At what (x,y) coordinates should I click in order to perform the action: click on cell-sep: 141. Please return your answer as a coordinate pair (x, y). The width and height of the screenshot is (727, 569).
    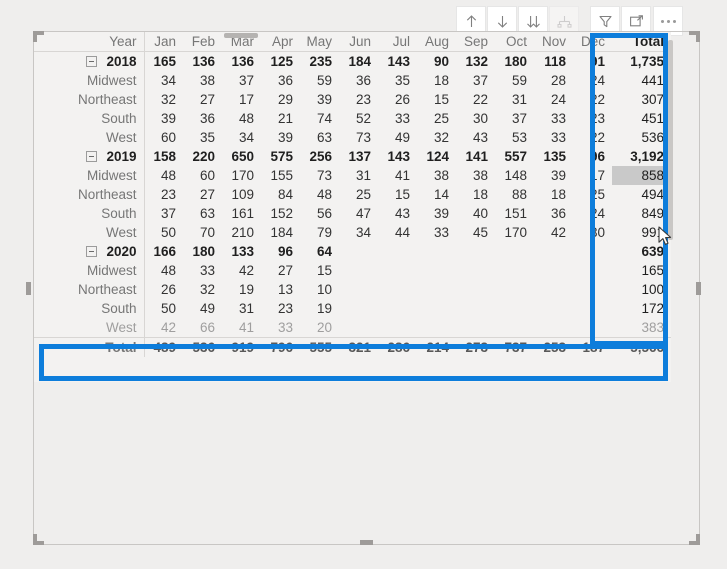
    Looking at the image, I should click on (475, 156).